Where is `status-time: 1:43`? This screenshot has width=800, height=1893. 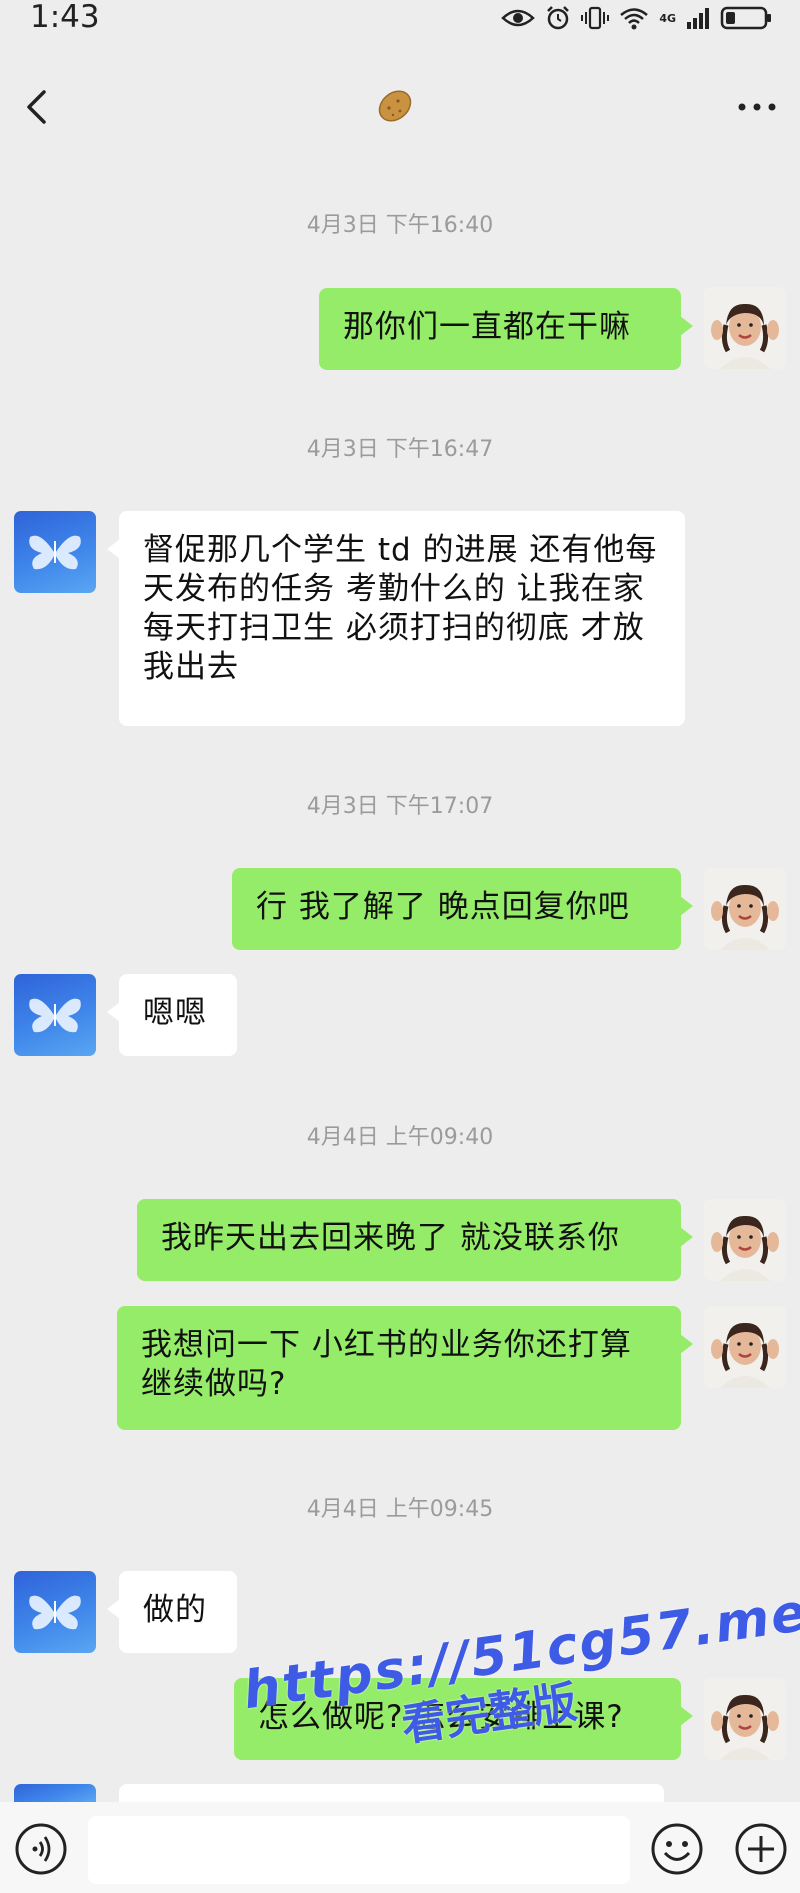
status-time: 1:43 is located at coordinates (65, 17).